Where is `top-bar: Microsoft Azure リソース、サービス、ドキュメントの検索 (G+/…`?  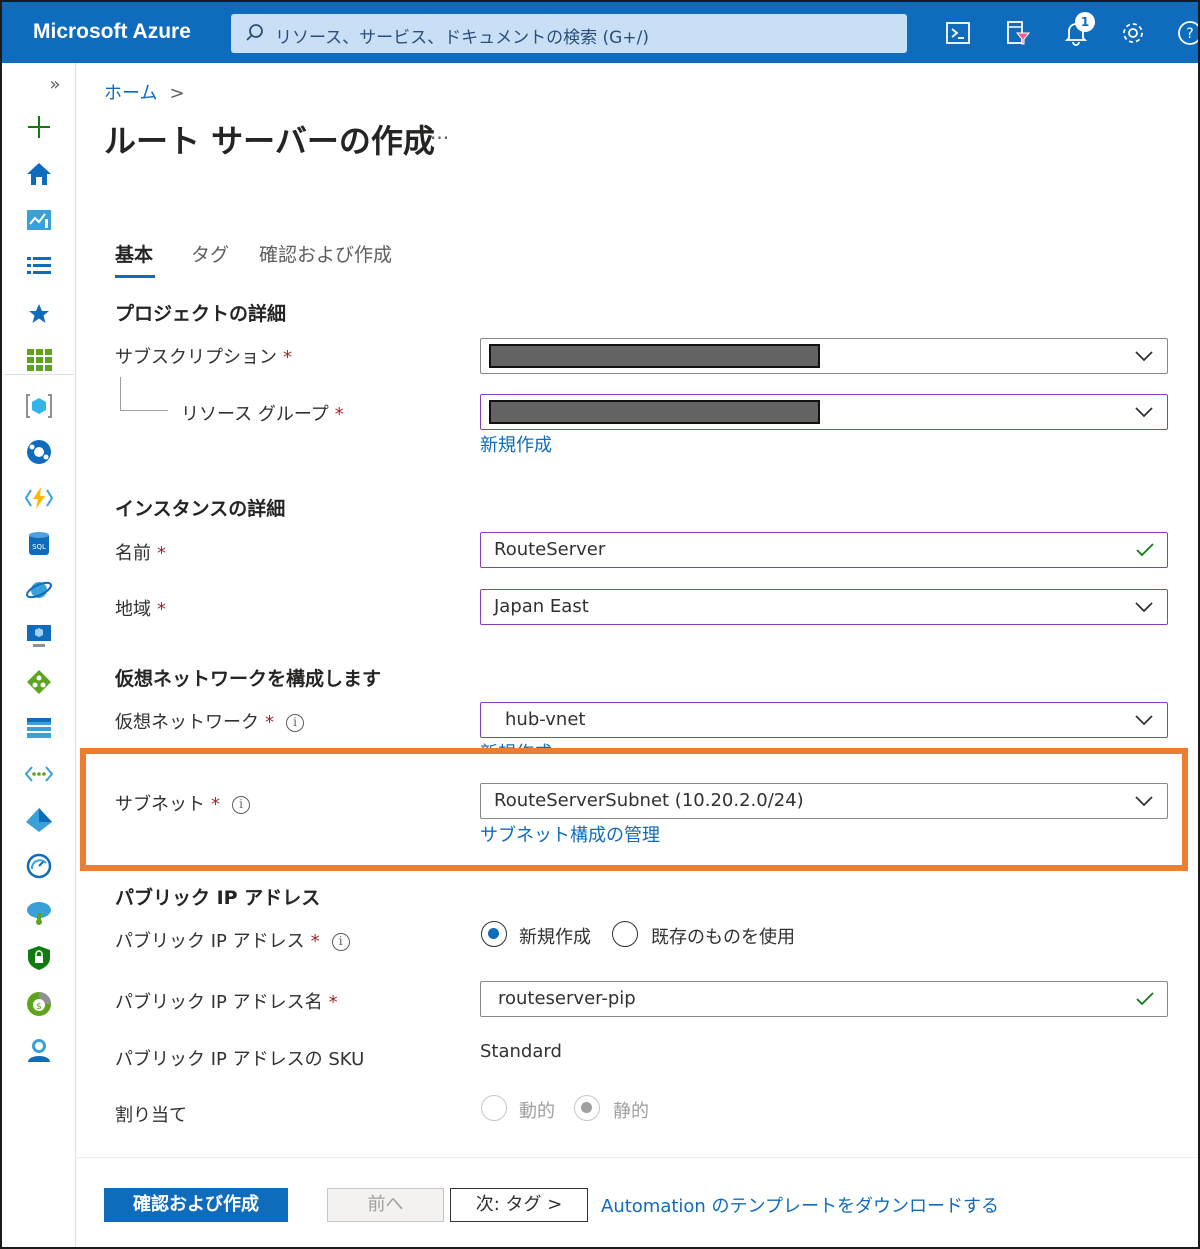
top-bar: Microsoft Azure リソース、サービス、ドキュメントの検索 (G+/… is located at coordinates (601, 32).